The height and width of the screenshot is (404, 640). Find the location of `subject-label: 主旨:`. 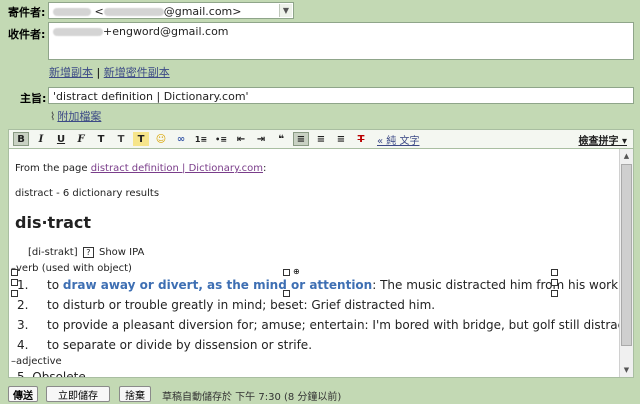

subject-label: 主旨: is located at coordinates (33, 98).